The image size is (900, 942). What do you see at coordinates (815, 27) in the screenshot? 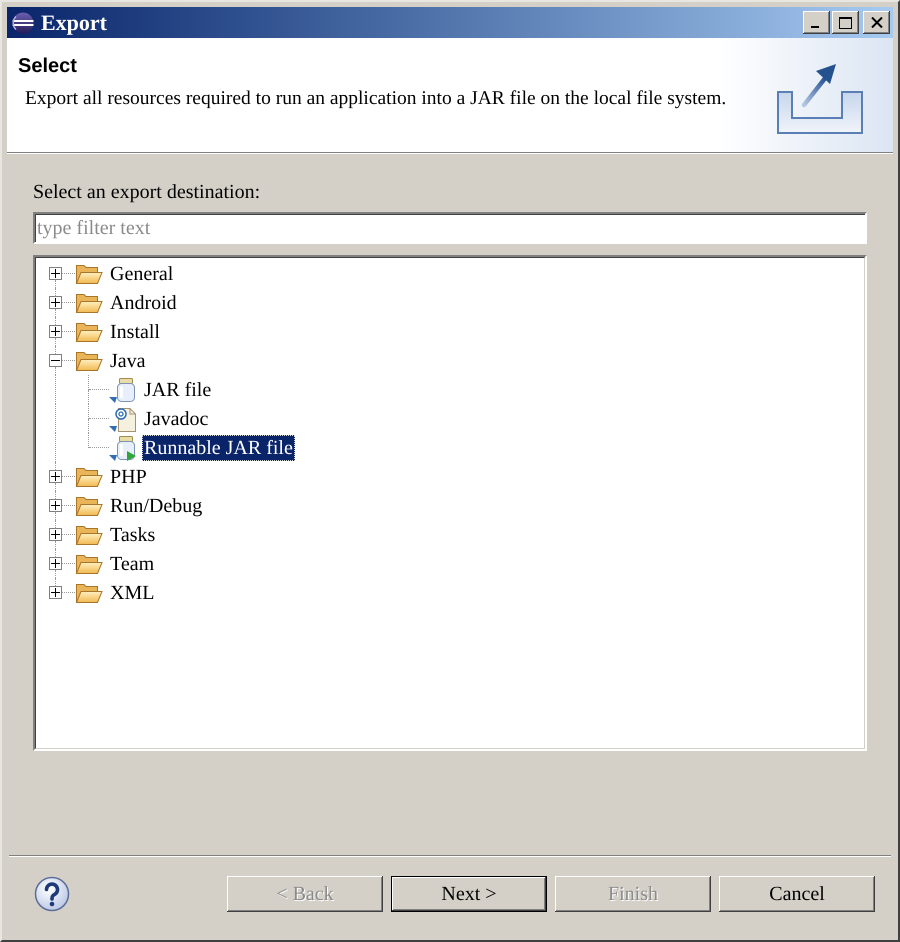
I see `minimize-icon` at bounding box center [815, 27].